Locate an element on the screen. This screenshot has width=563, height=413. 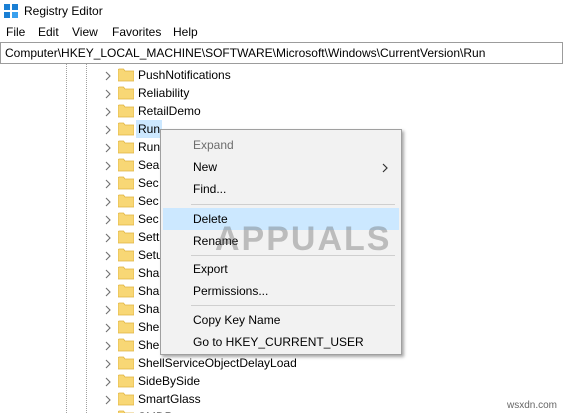
tree-node: ShellServiceObjectDelayLoad is located at coordinates (281, 363).